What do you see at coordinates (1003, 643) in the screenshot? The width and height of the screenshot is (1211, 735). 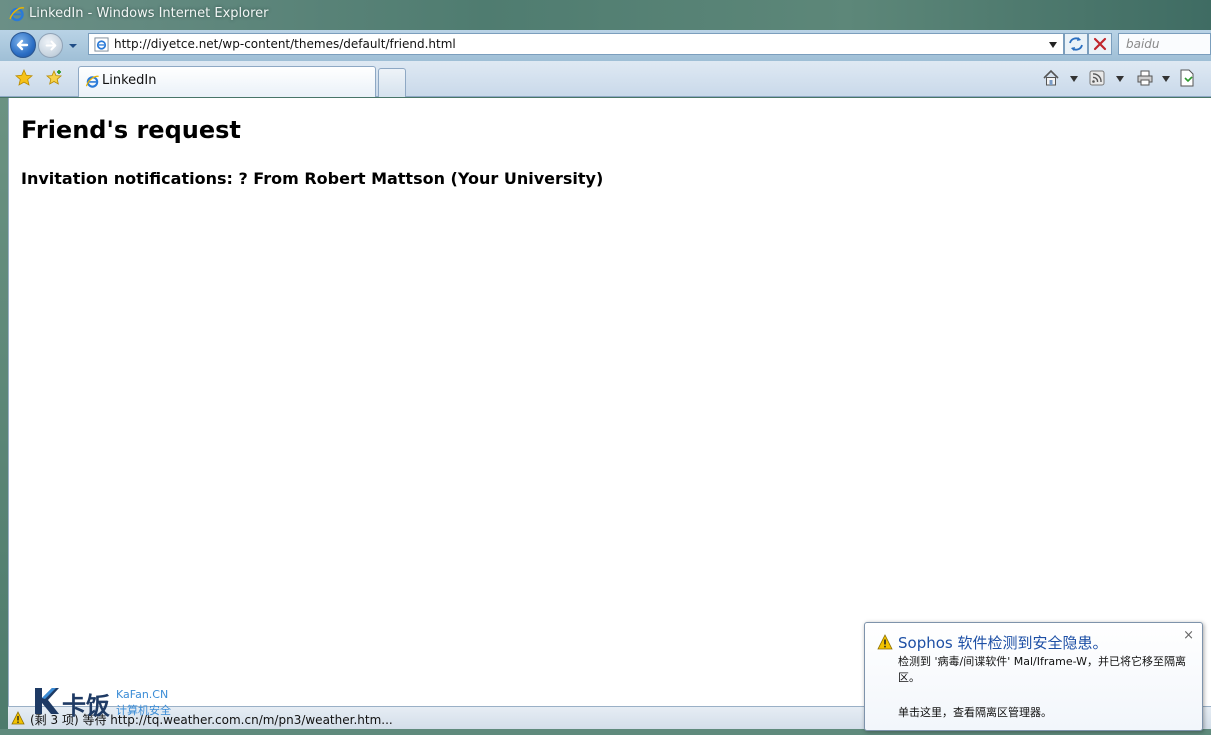 I see `popup-title: Sophos 软件检测到安全隐患。` at bounding box center [1003, 643].